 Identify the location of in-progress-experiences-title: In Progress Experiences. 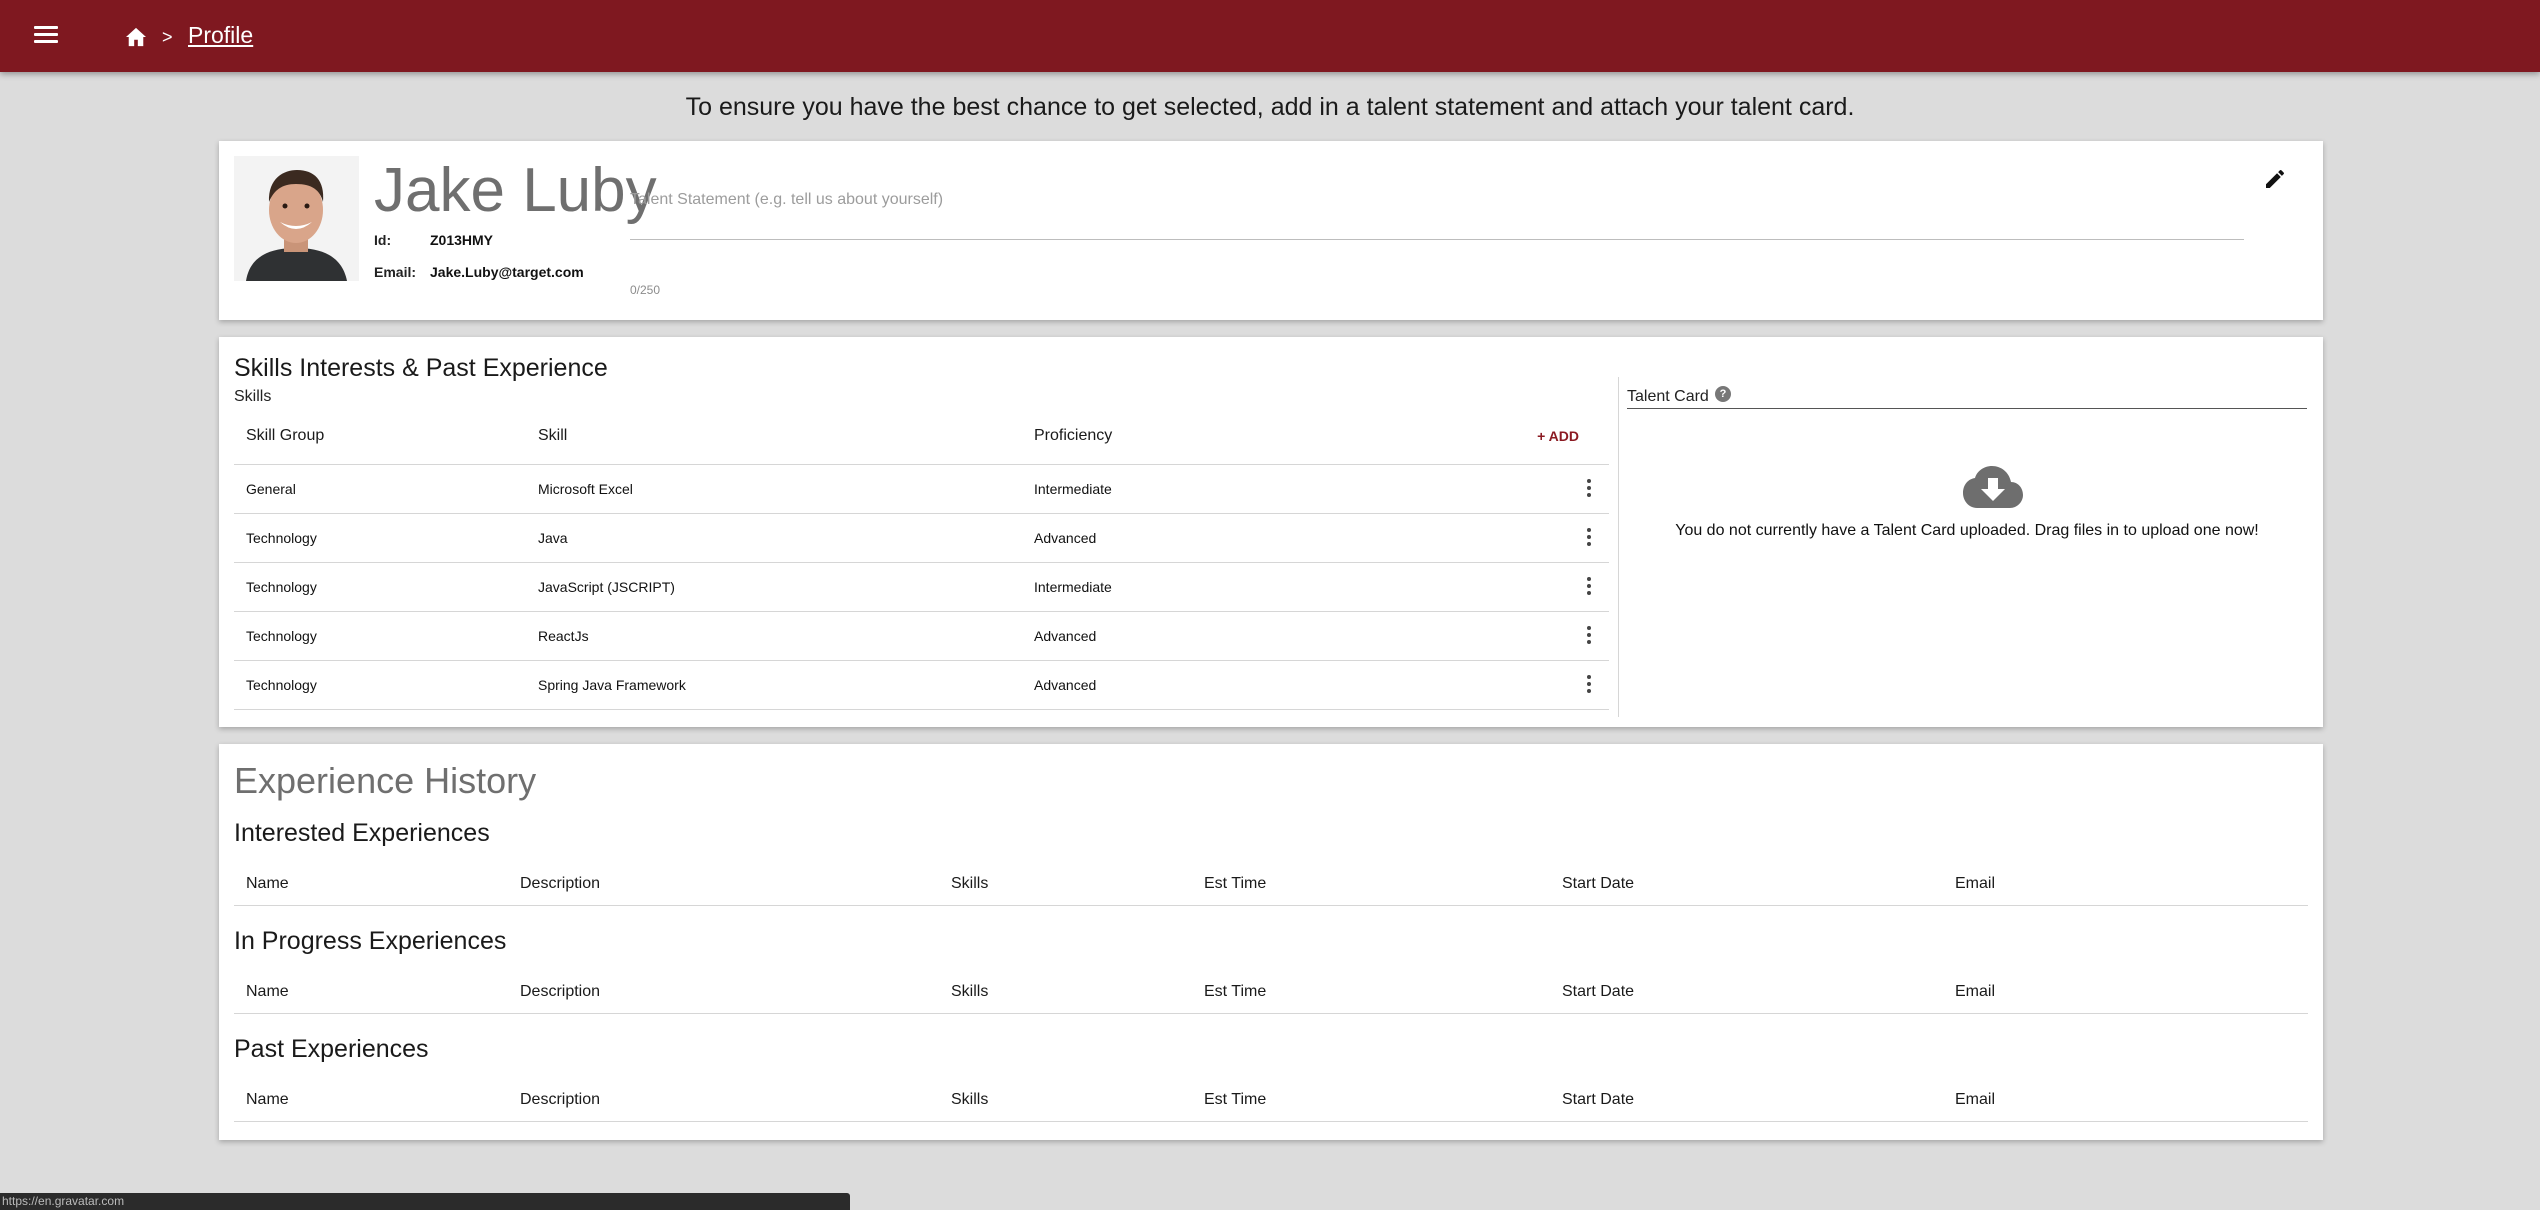
(370, 941).